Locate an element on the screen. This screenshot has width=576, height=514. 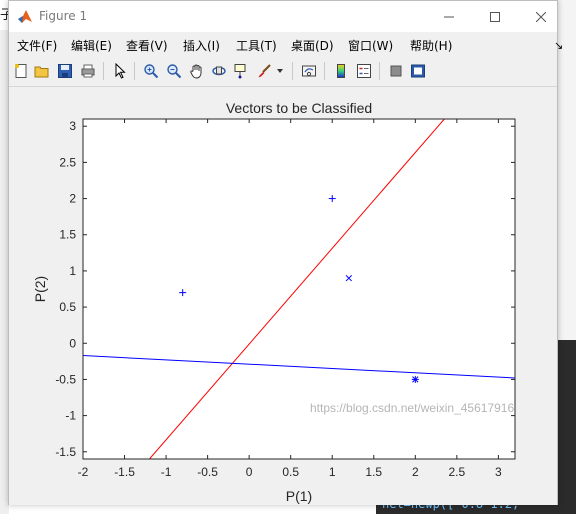
x-tick-label: -1.5 is located at coordinates (124, 472).